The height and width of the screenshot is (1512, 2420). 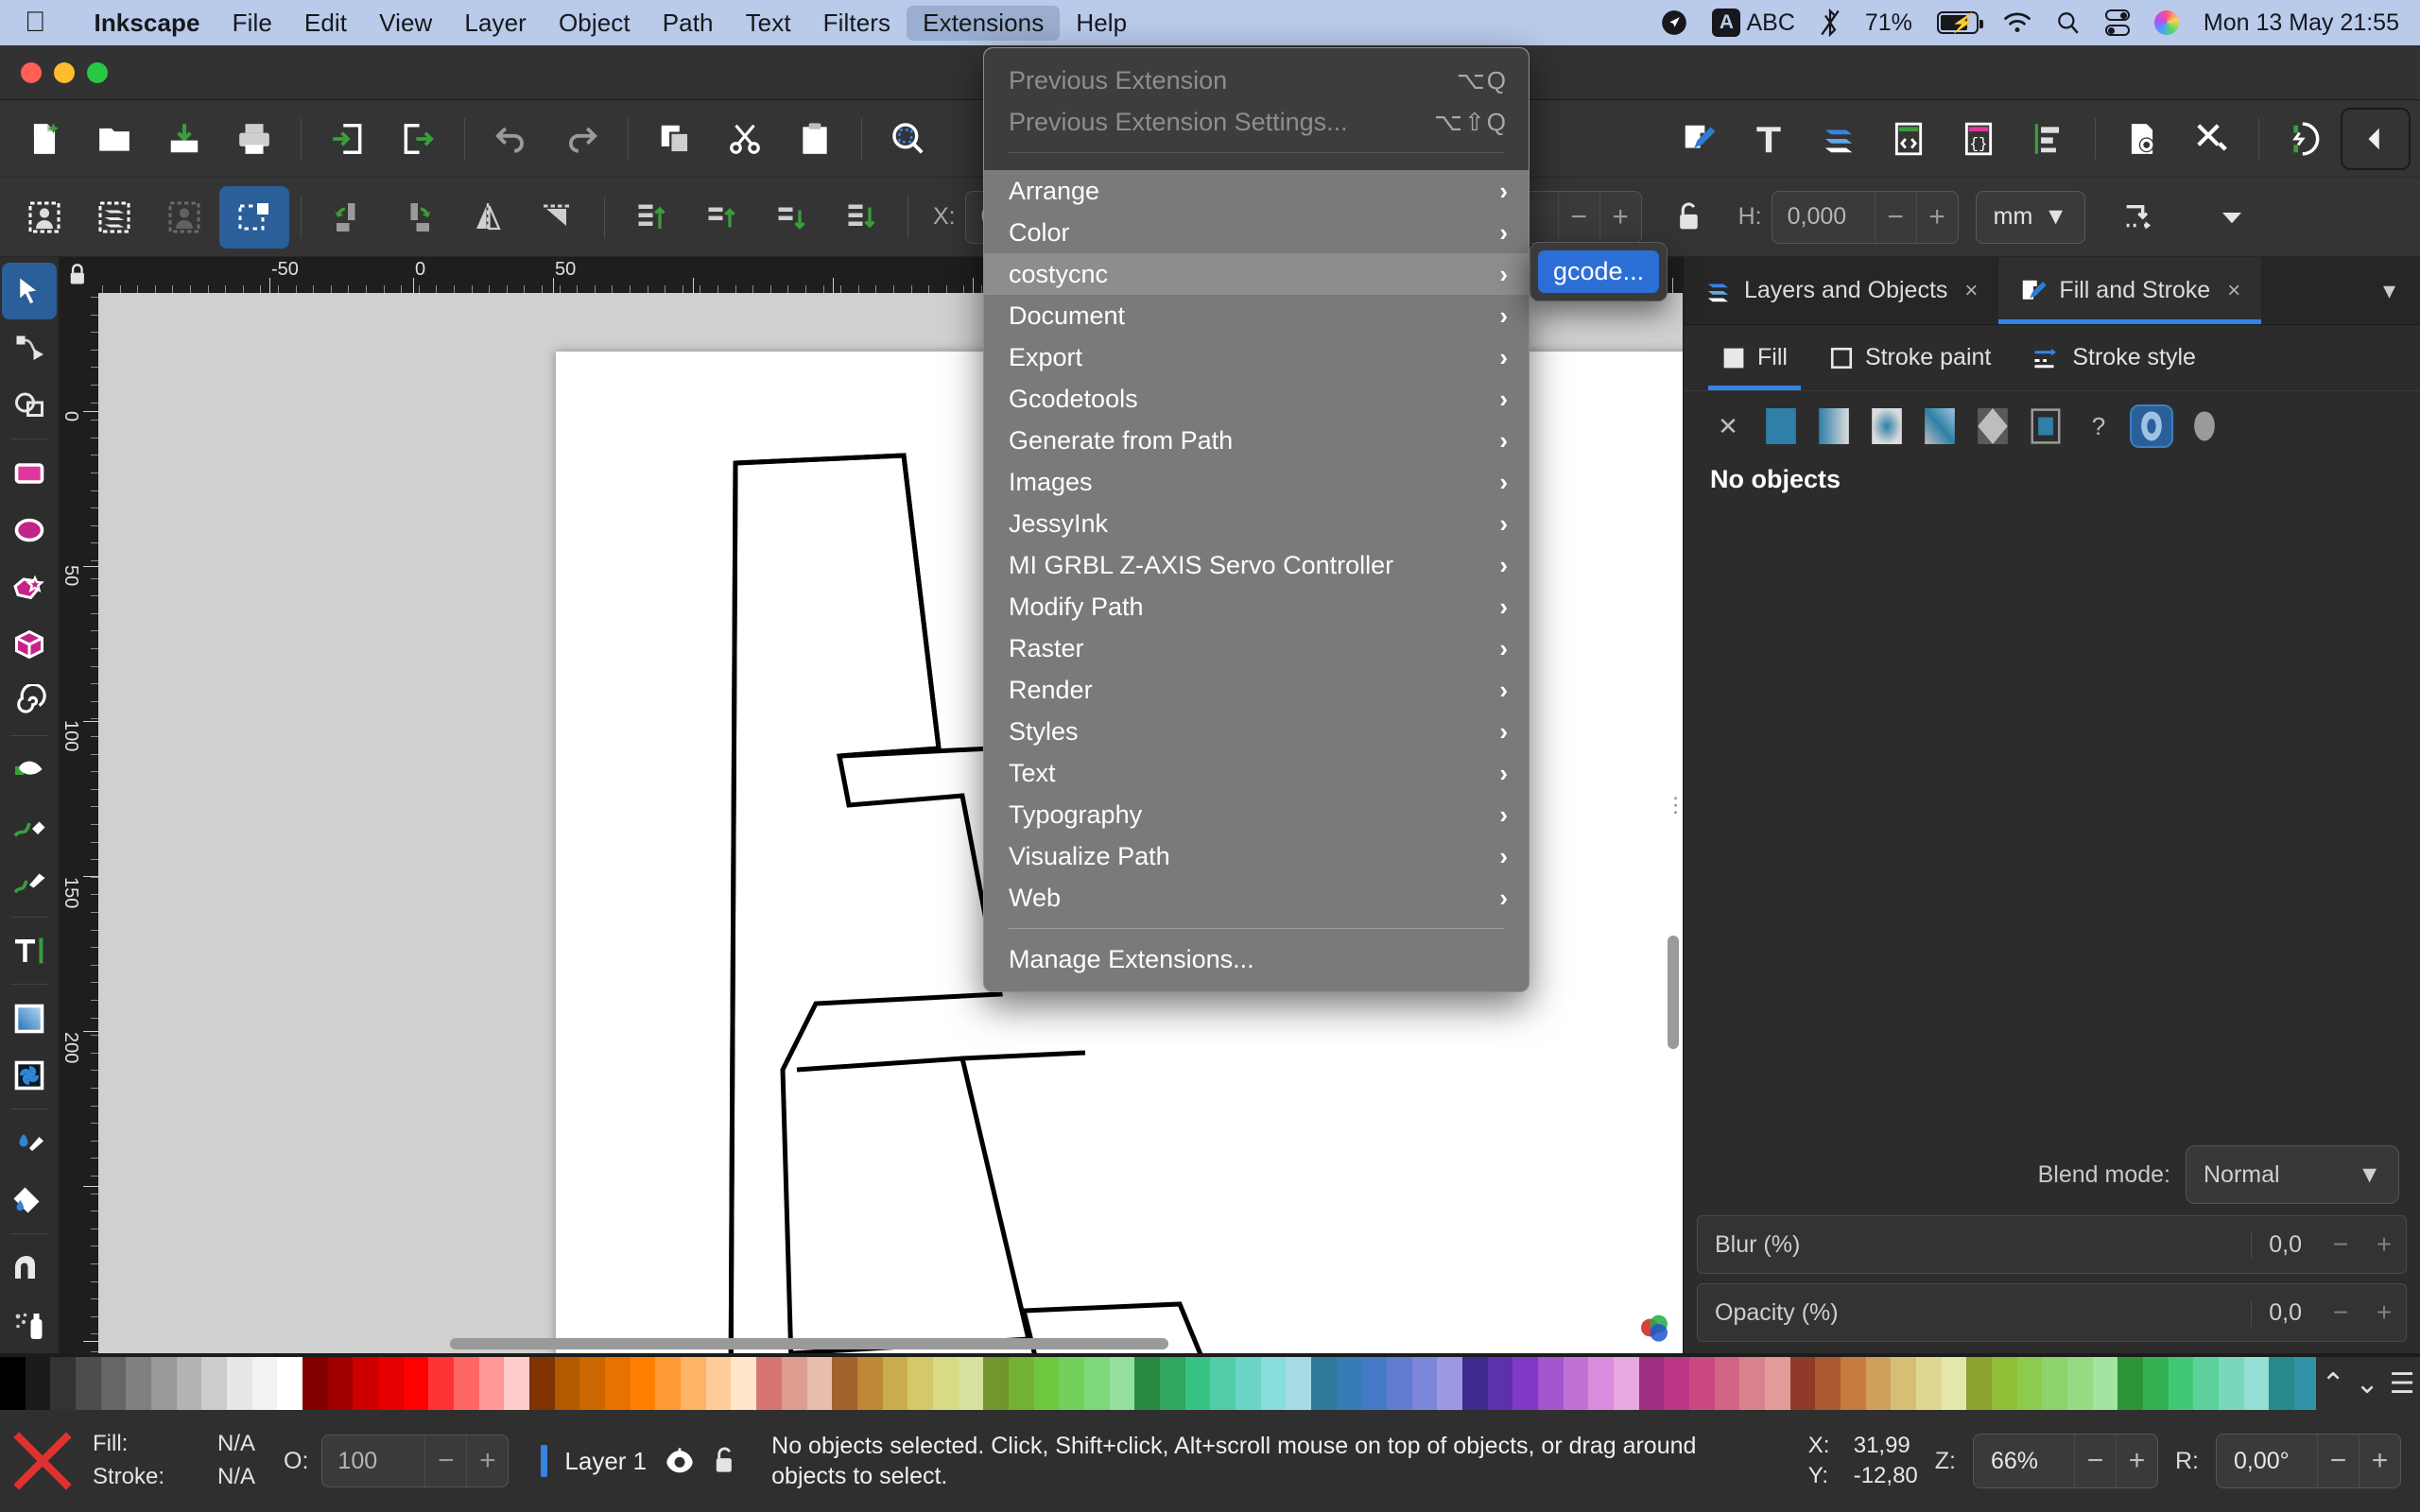 I want to click on opacity-plus-button: +, so click(x=487, y=1460).